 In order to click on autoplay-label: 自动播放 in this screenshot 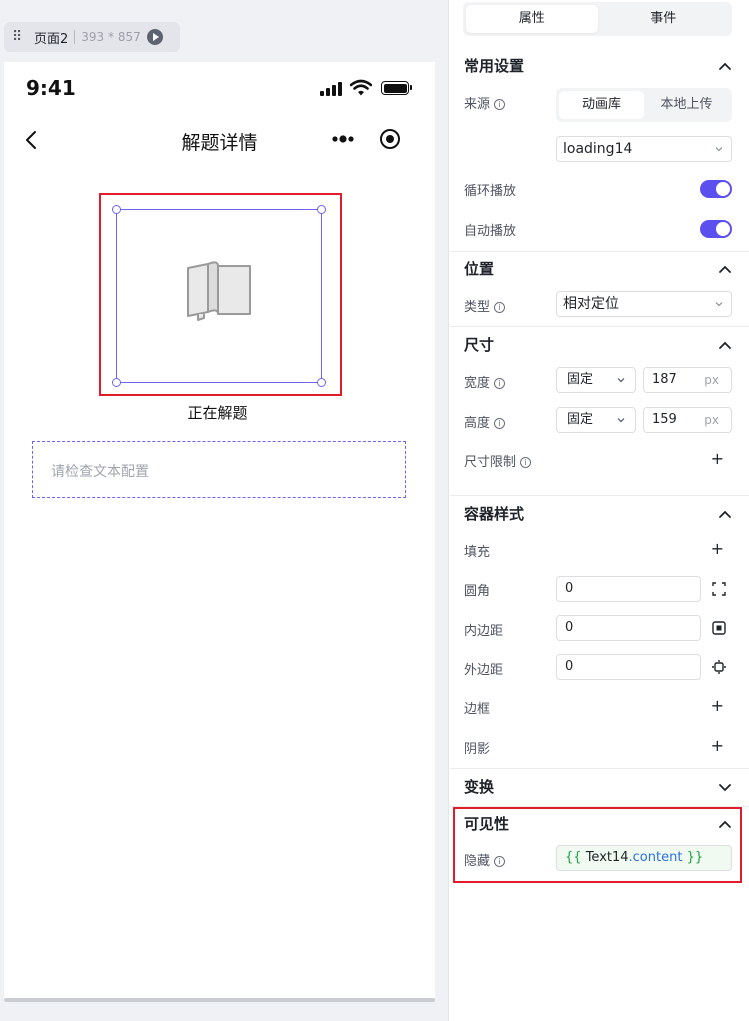, I will do `click(490, 231)`.